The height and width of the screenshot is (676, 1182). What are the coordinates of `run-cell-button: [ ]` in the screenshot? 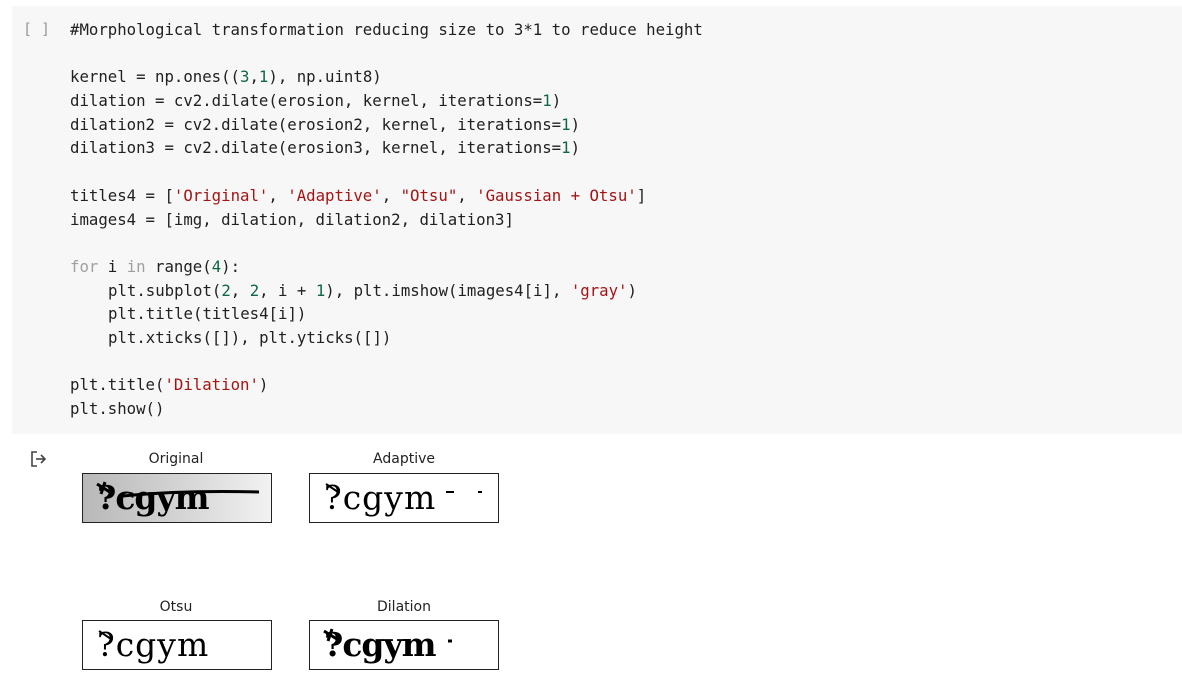 It's located at (43, 30).